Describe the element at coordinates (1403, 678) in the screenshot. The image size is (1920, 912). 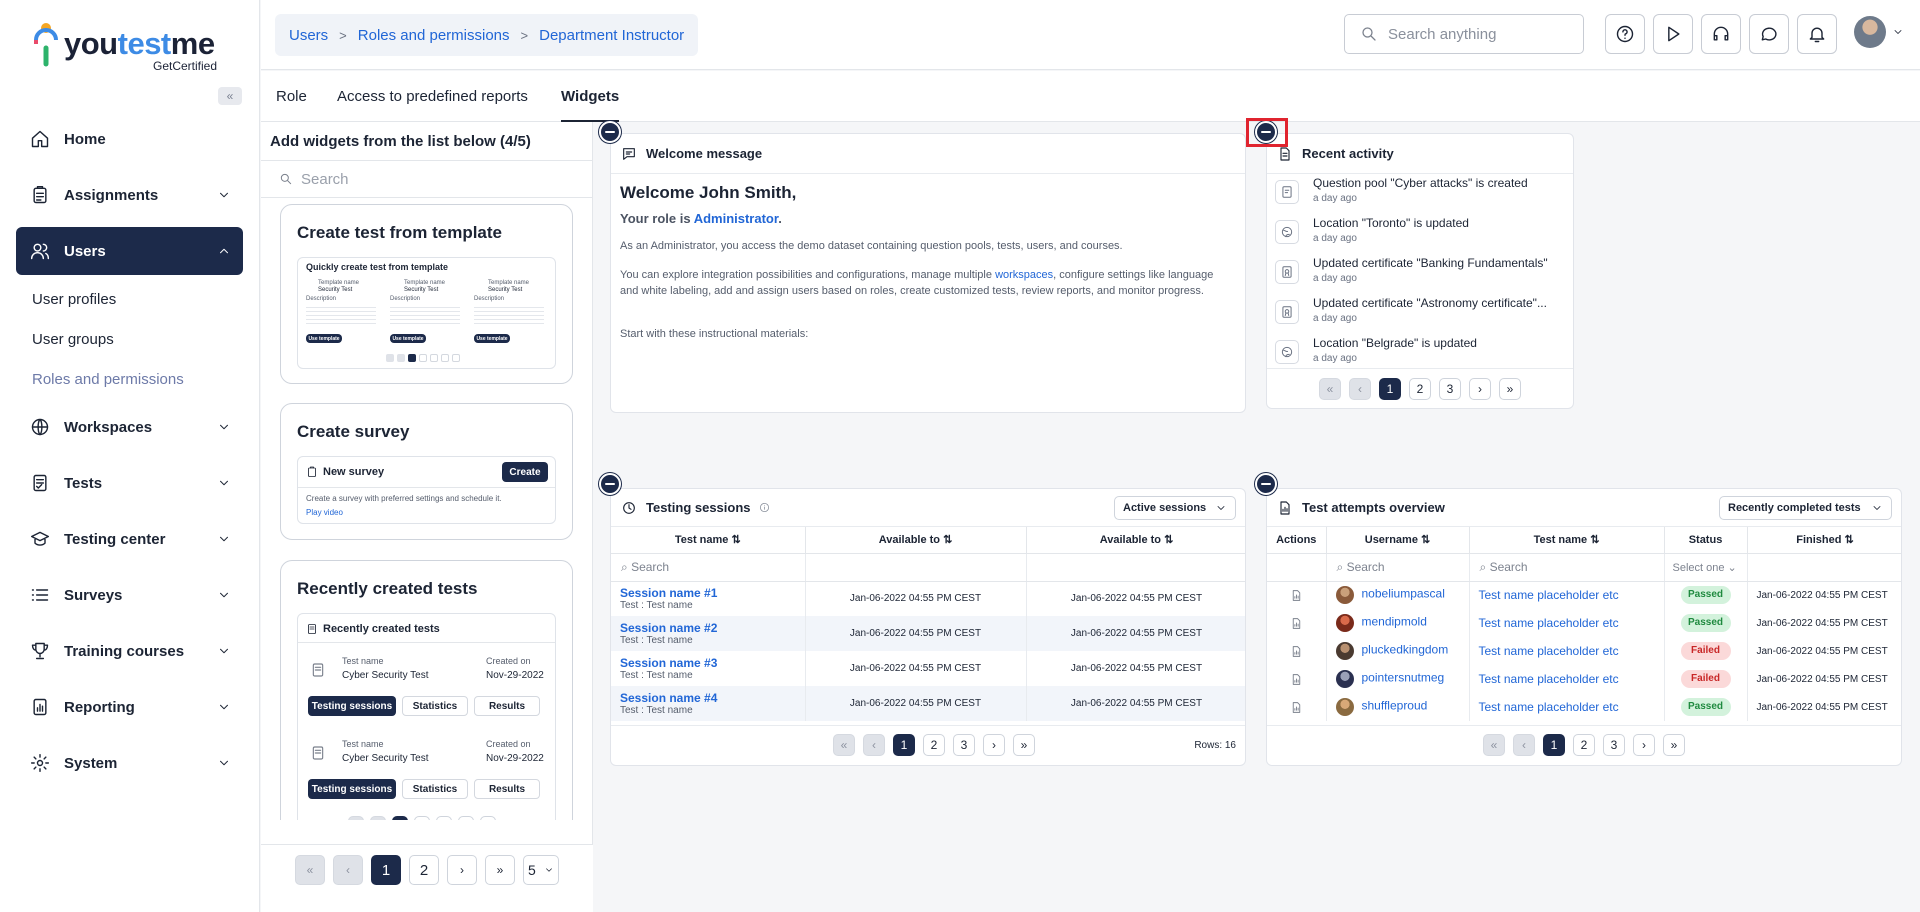
I see `username-link: pointersnutmeg` at that location.